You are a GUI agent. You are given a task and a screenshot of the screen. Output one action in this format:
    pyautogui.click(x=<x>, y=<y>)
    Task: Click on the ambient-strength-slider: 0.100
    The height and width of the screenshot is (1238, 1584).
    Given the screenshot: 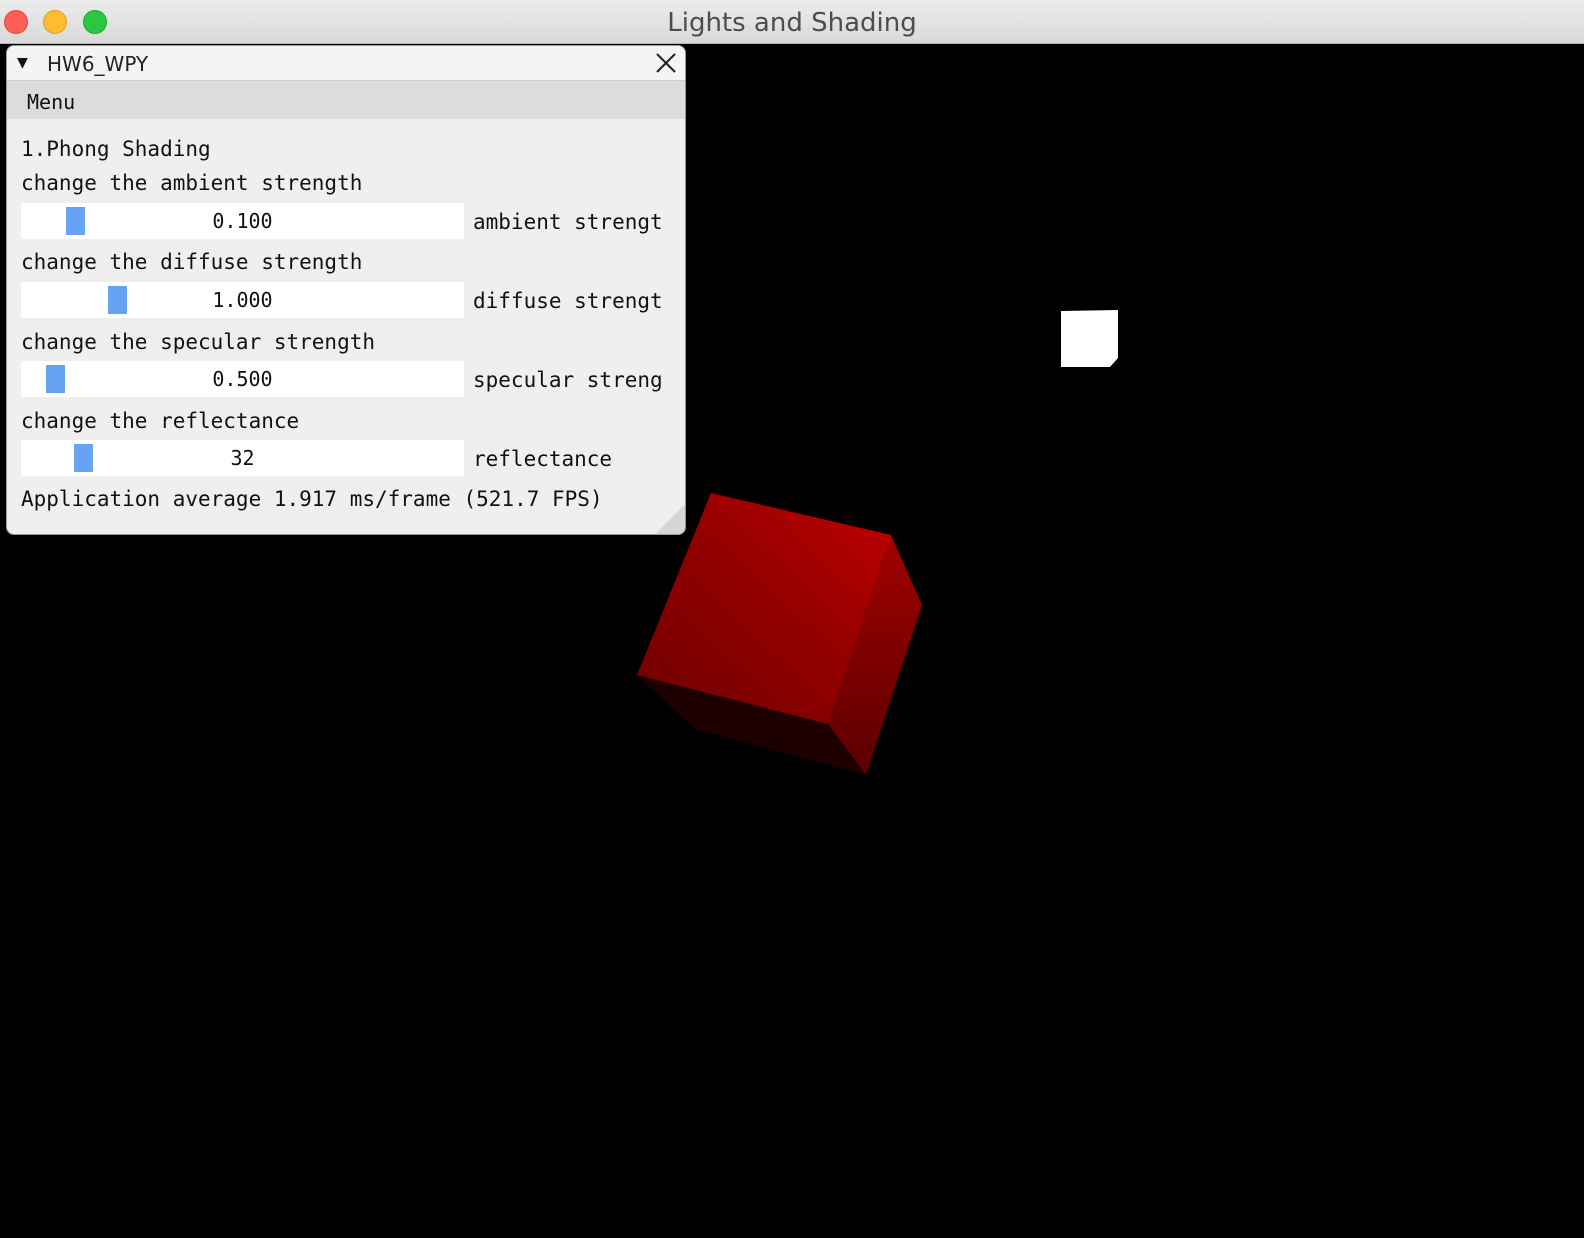 What is the action you would take?
    pyautogui.click(x=242, y=221)
    